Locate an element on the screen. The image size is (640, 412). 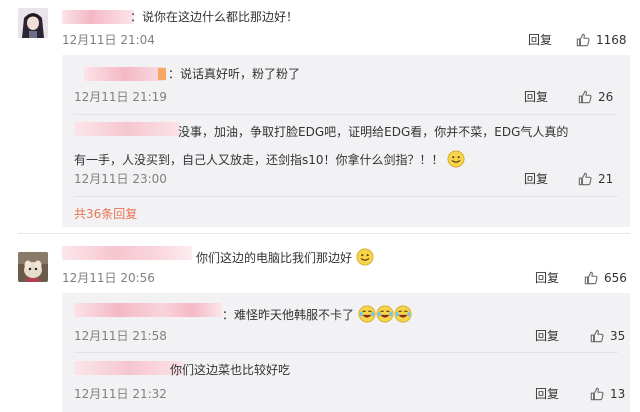
user-badge is located at coordinates (162, 74).